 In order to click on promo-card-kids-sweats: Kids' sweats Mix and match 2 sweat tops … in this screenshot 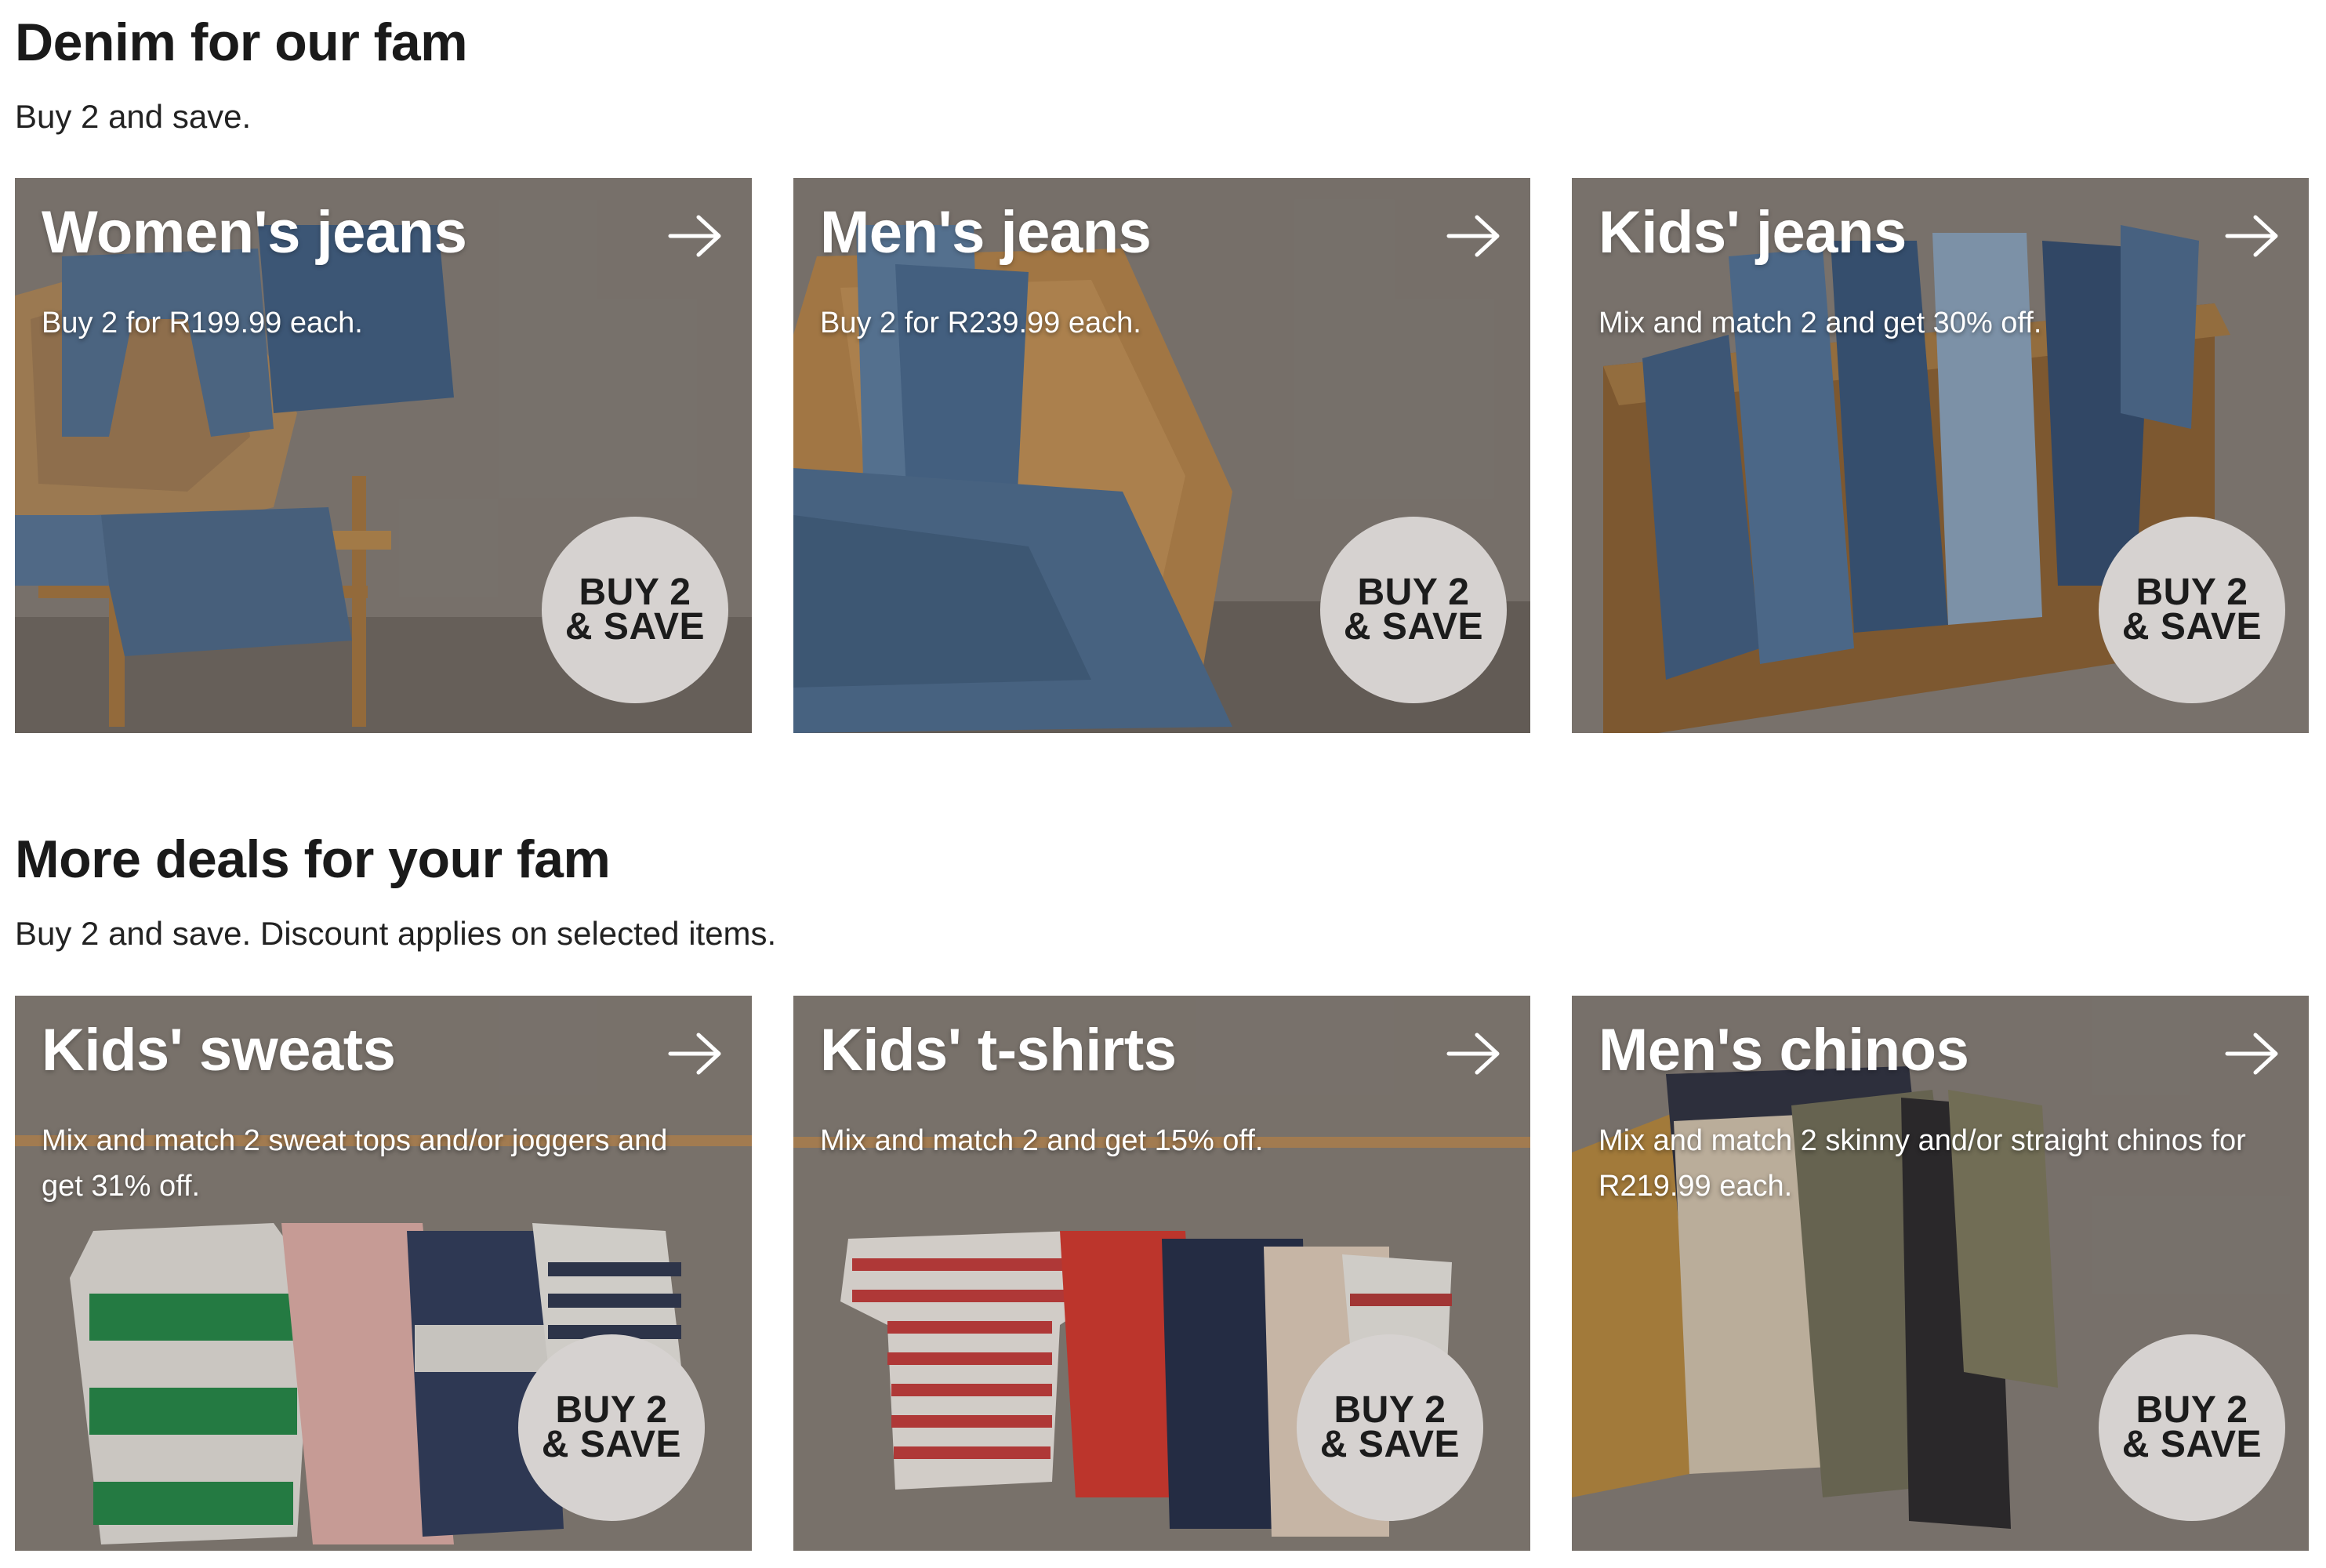, I will do `click(383, 1273)`.